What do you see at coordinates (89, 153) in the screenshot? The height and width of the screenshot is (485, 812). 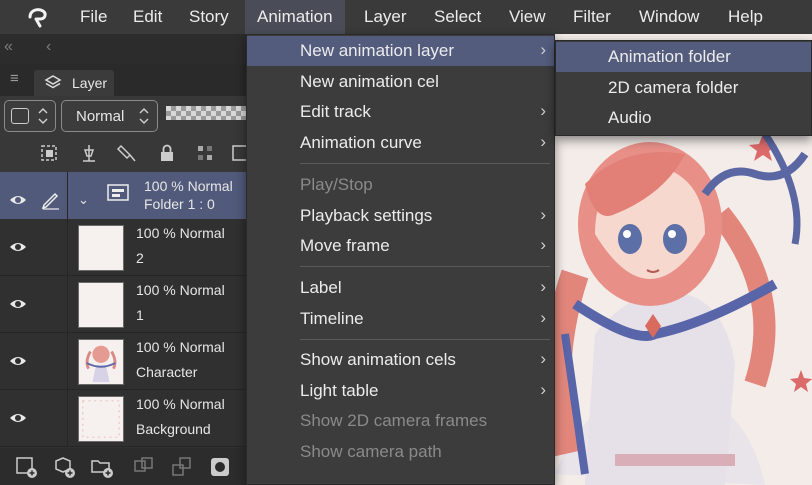 I see `reference-layer-icon` at bounding box center [89, 153].